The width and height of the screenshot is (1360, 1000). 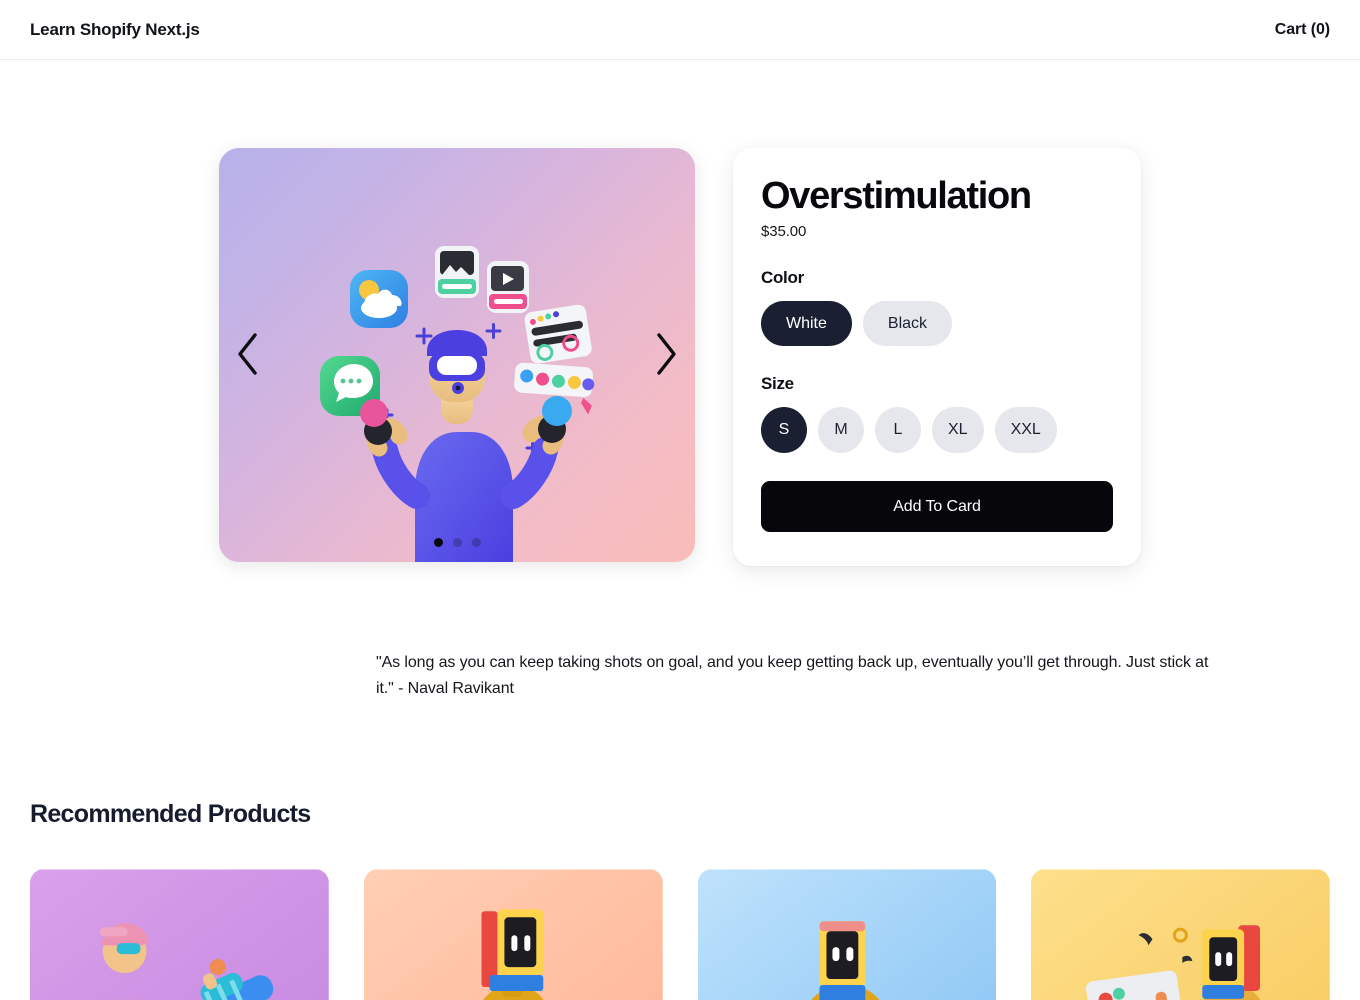 I want to click on color-option-white: White, so click(x=806, y=324).